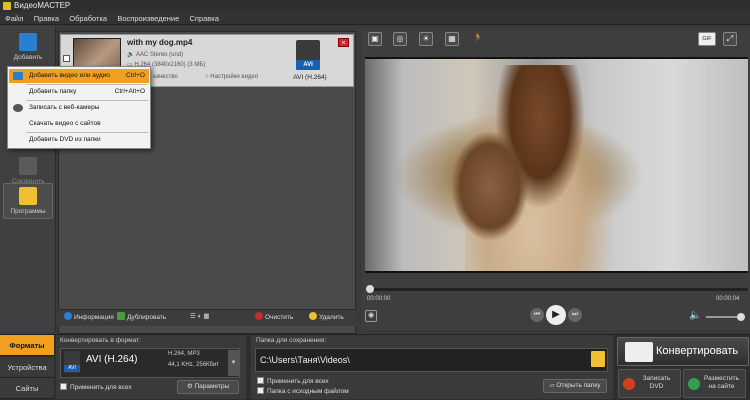  What do you see at coordinates (730, 39) in the screenshot?
I see `fullscreen-icon: ⤢` at bounding box center [730, 39].